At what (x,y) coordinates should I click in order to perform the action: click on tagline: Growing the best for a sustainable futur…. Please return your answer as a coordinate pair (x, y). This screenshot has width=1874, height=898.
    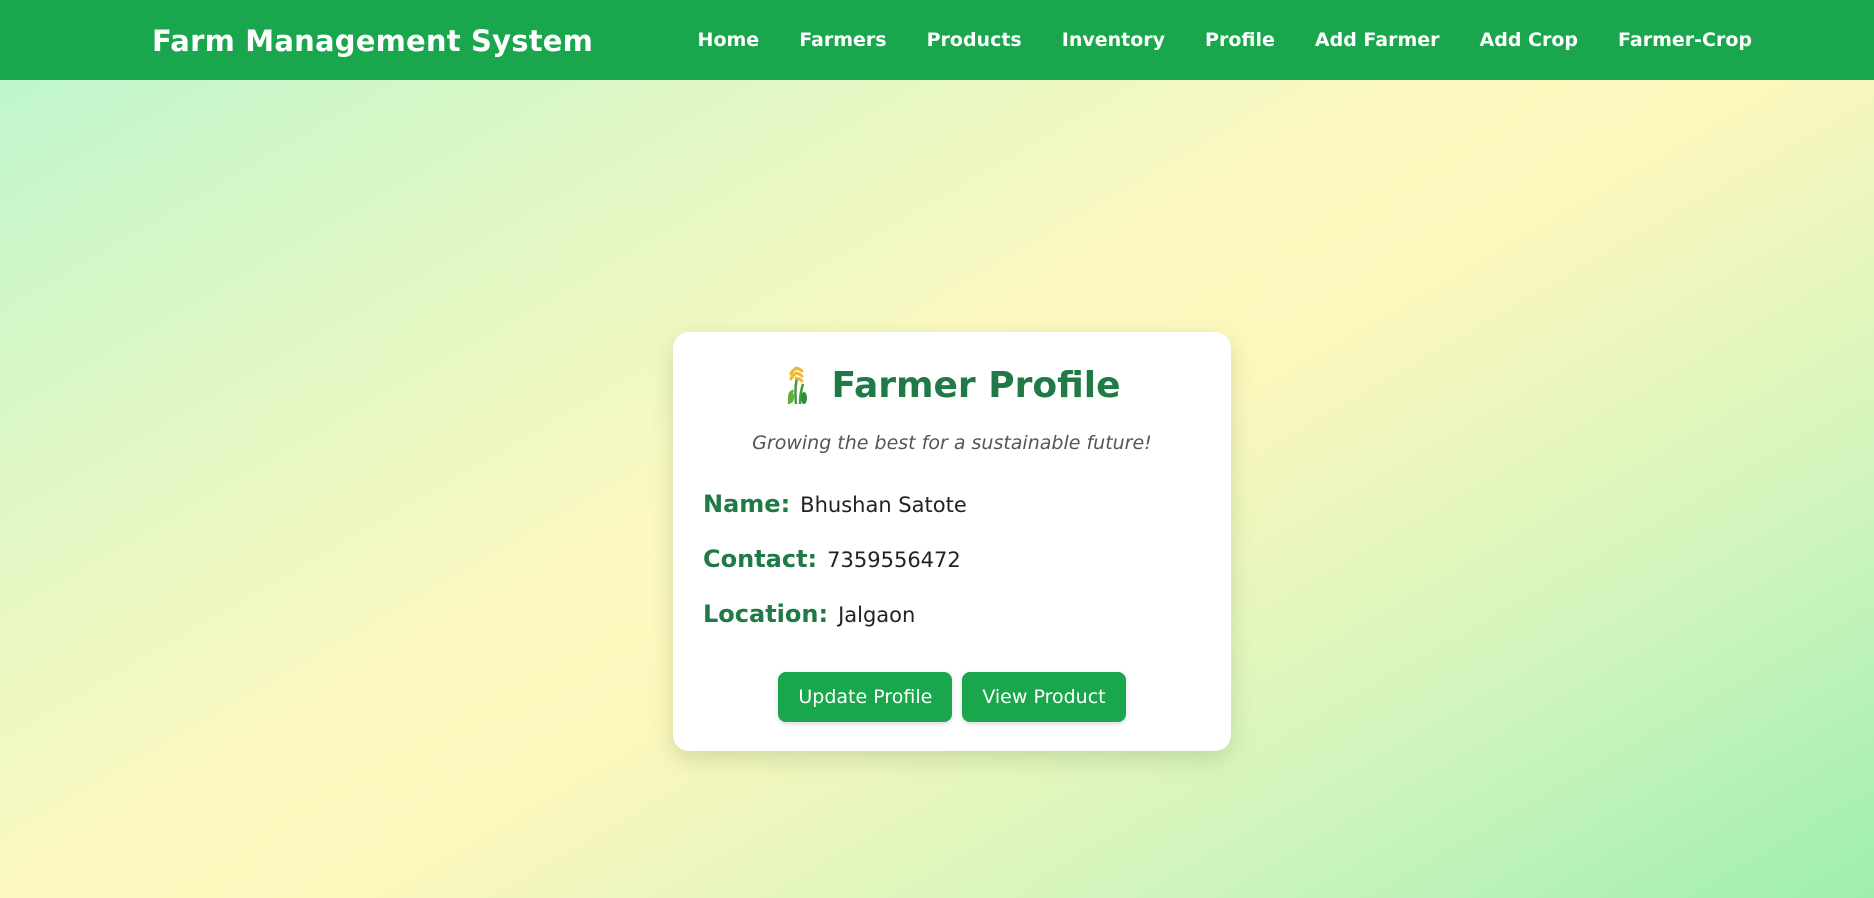
    Looking at the image, I should click on (952, 443).